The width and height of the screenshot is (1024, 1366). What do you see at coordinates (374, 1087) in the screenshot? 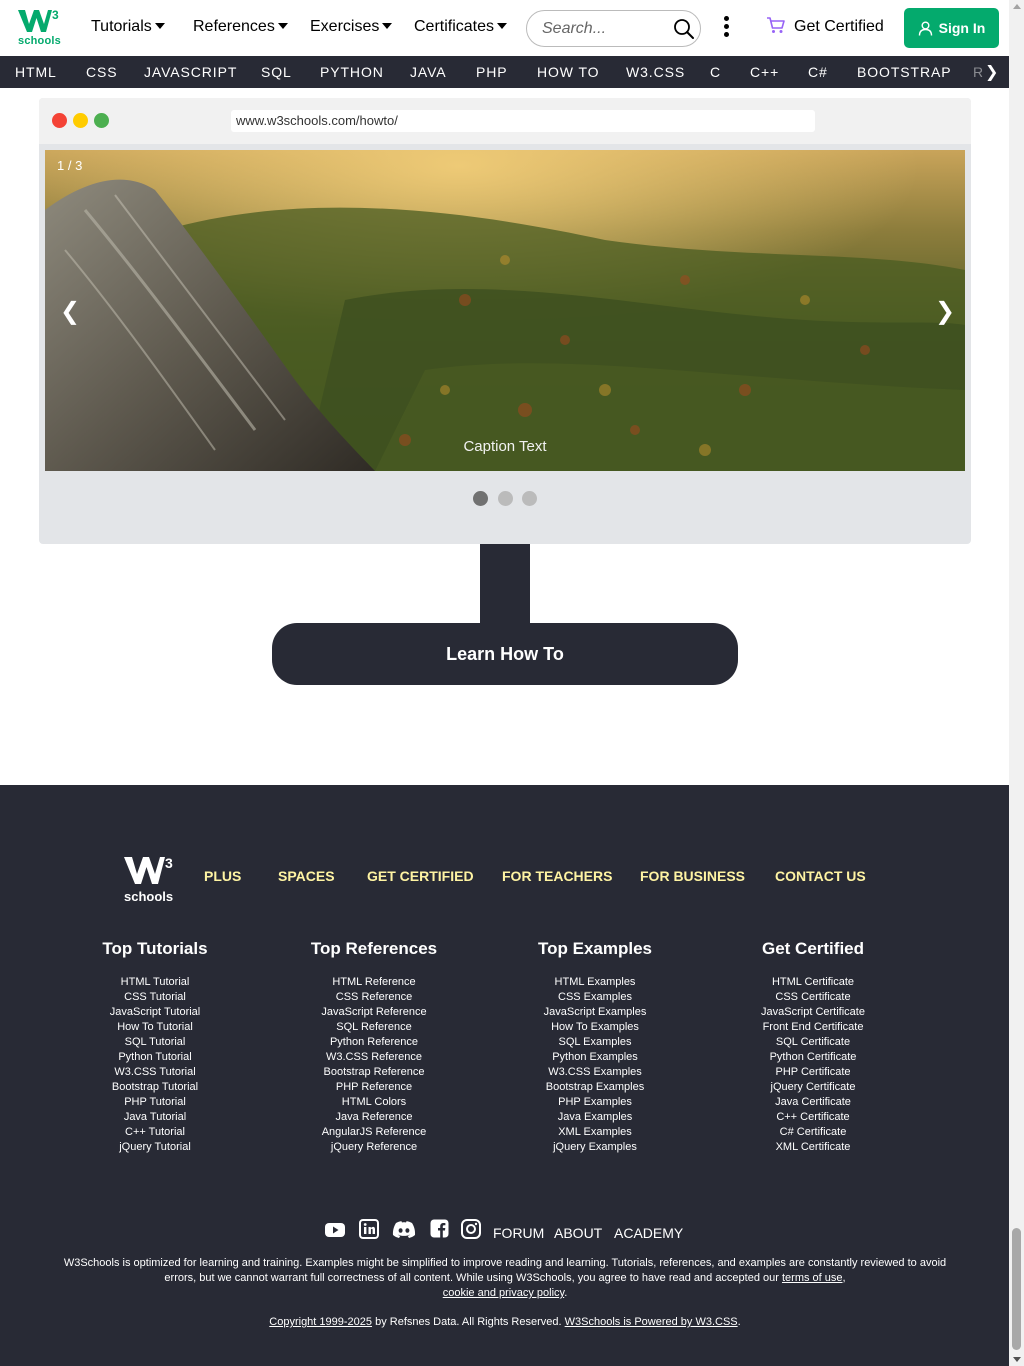
I see `footer-list-link: PHP Reference` at bounding box center [374, 1087].